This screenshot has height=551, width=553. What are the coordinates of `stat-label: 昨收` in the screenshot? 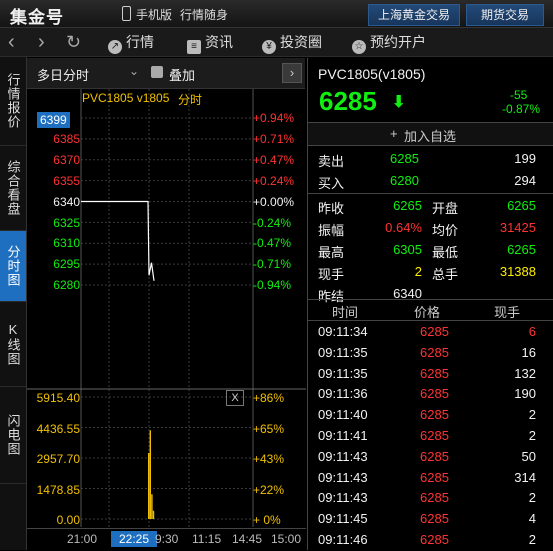 It's located at (331, 208).